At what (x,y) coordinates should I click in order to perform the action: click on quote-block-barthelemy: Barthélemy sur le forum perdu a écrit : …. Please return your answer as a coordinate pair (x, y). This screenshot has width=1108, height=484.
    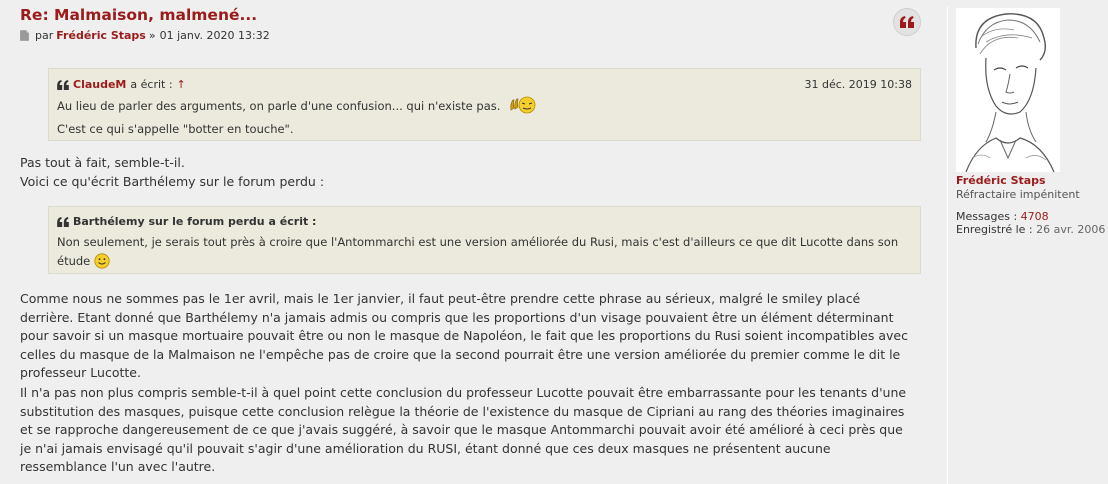
    Looking at the image, I should click on (484, 240).